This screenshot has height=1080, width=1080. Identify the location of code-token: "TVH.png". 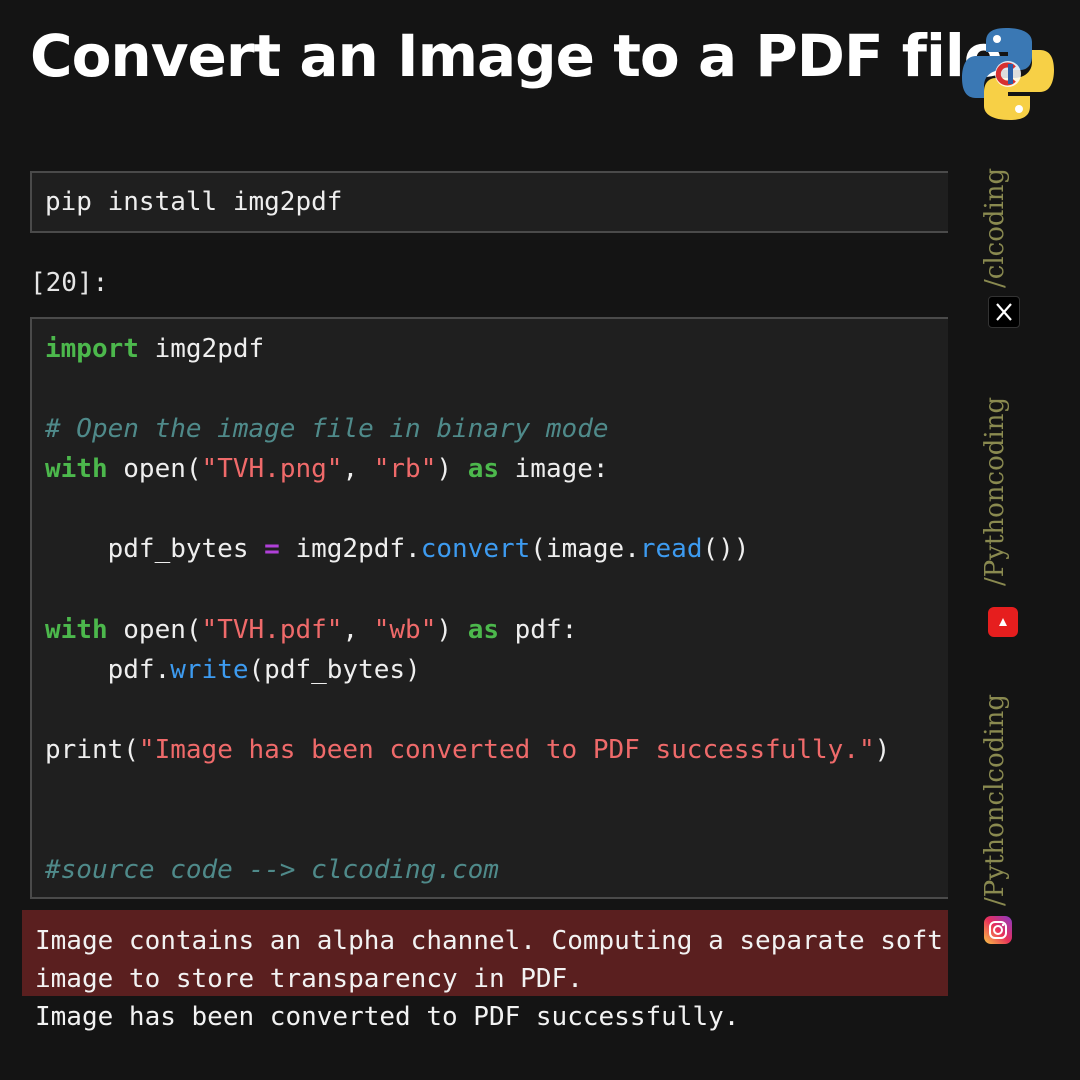
(272, 469).